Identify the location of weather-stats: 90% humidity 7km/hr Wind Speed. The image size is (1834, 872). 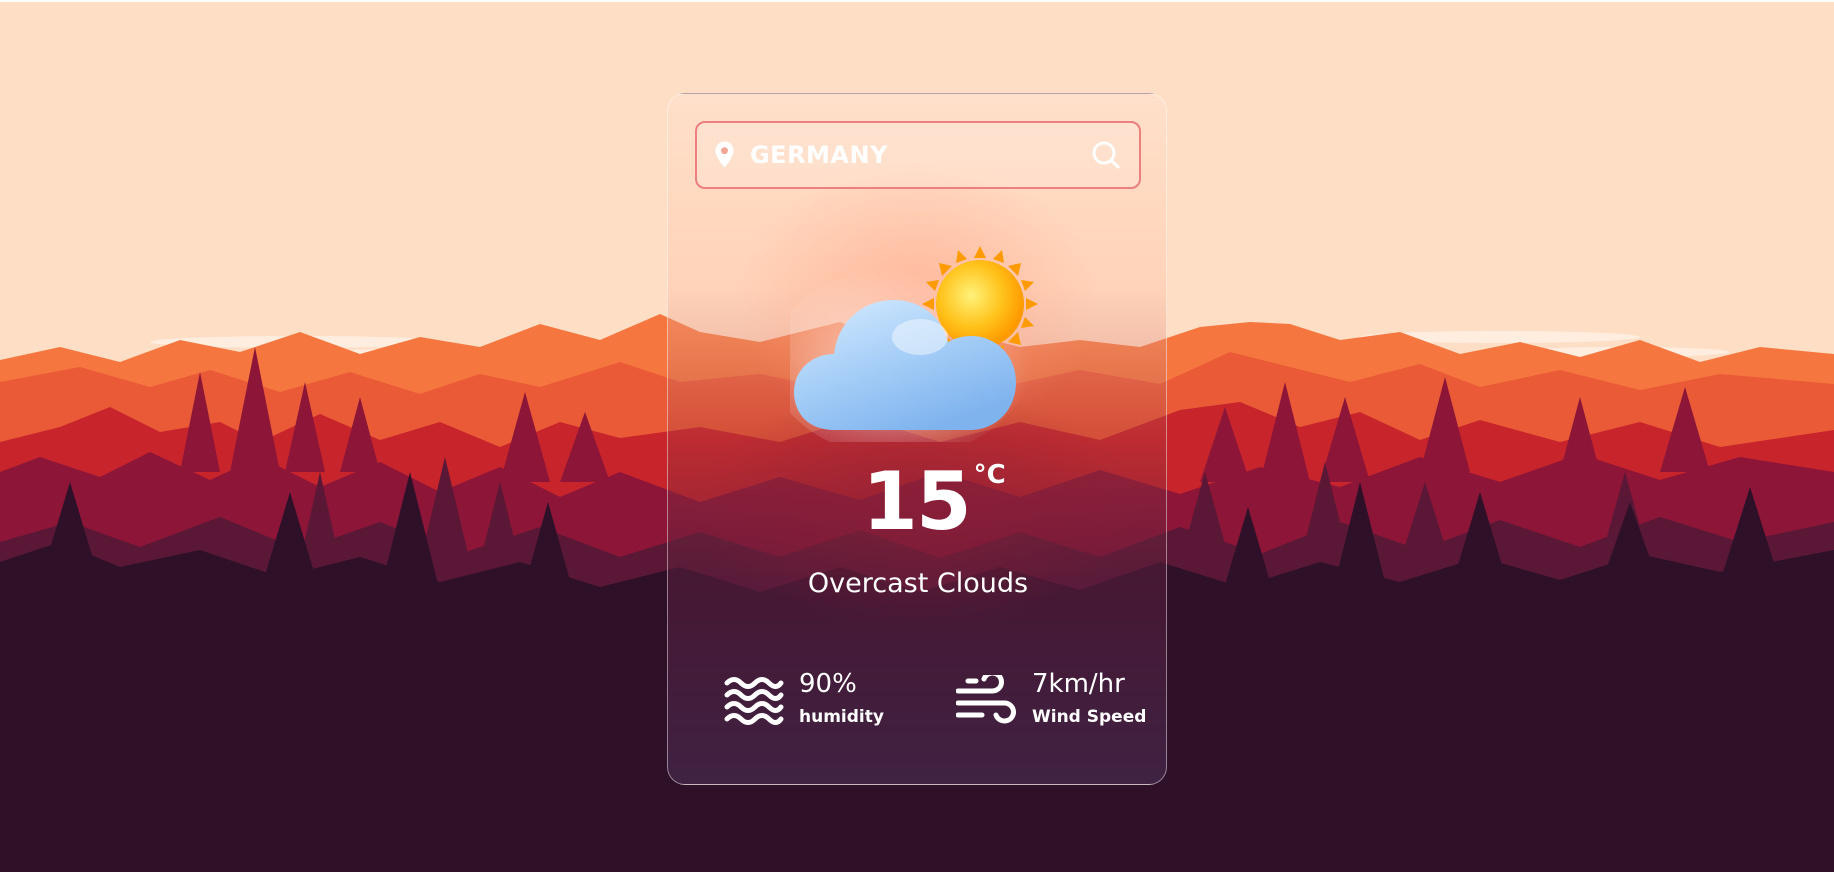
(917, 707).